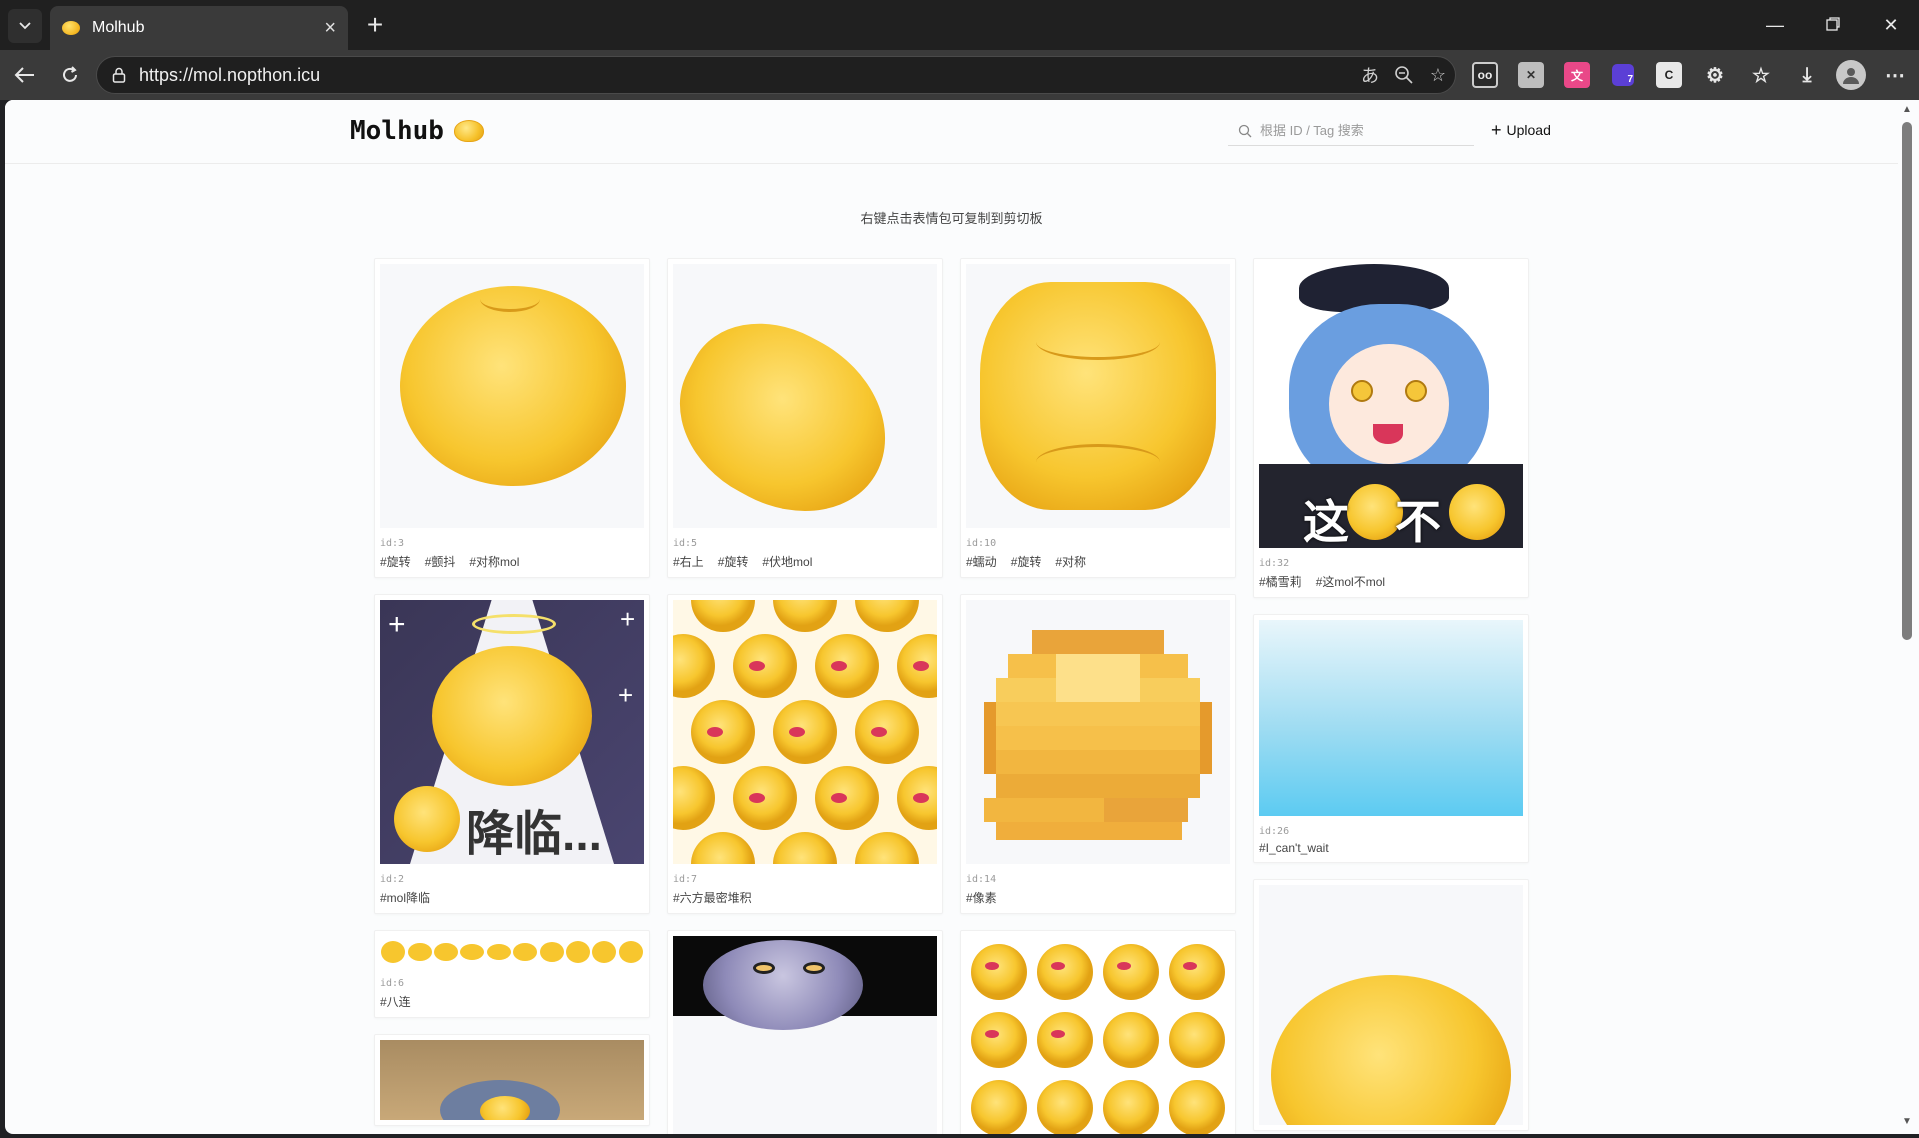 Image resolution: width=1919 pixels, height=1138 pixels. I want to click on active-tab: Molhub ×, so click(199, 28).